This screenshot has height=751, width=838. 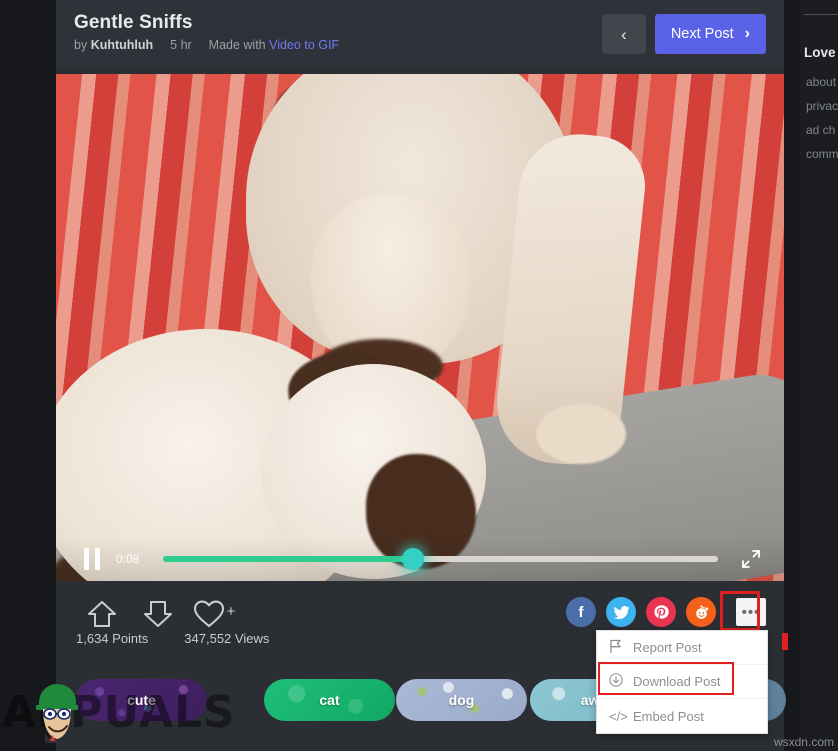 I want to click on chevron-right-icon: ›, so click(x=747, y=33).